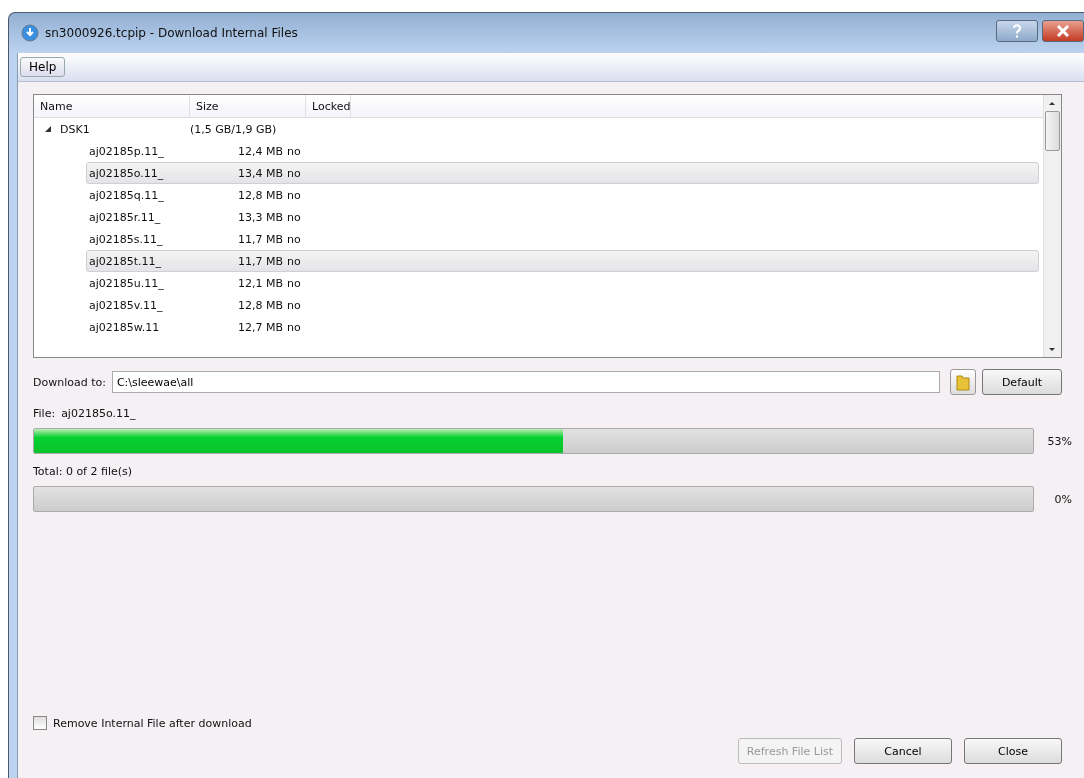 The image size is (1084, 778). Describe the element at coordinates (1022, 382) in the screenshot. I see `default-button: Default` at that location.